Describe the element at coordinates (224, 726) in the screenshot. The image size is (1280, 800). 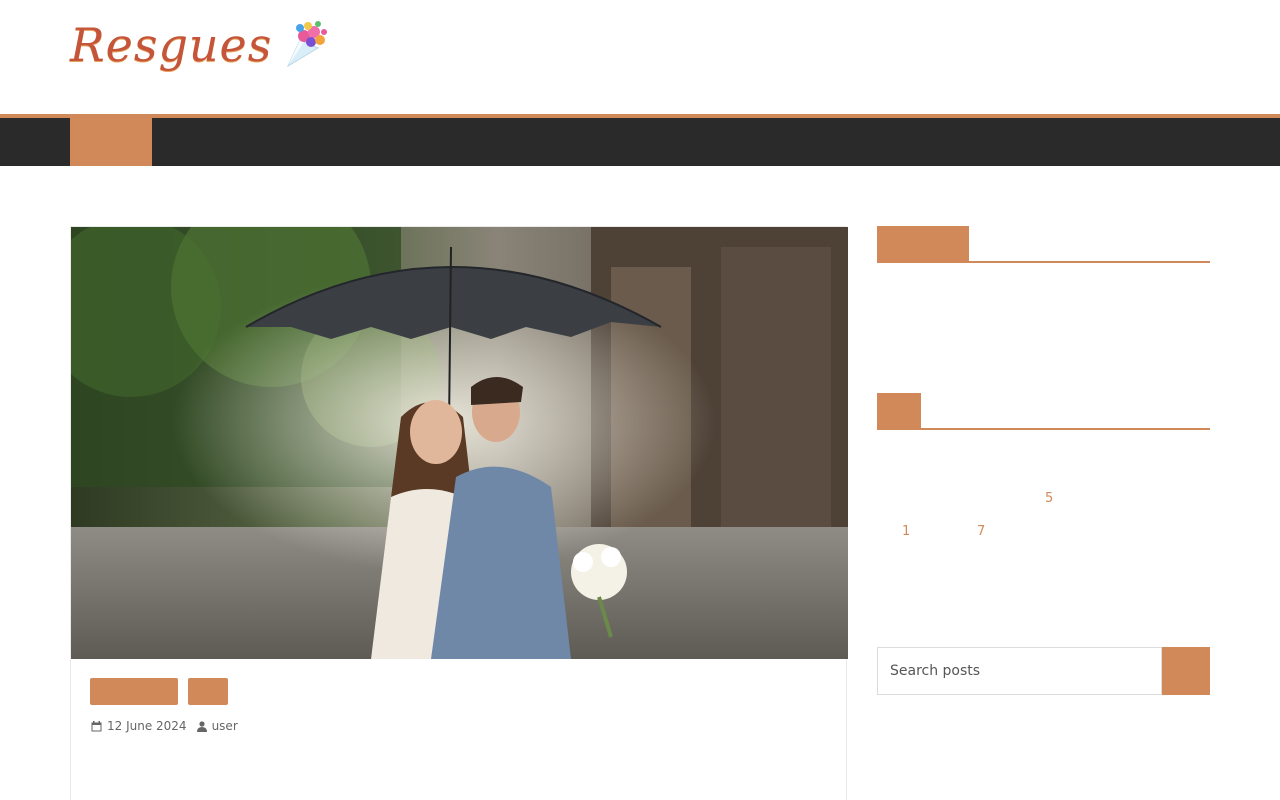
I see `post-author-text: user` at that location.